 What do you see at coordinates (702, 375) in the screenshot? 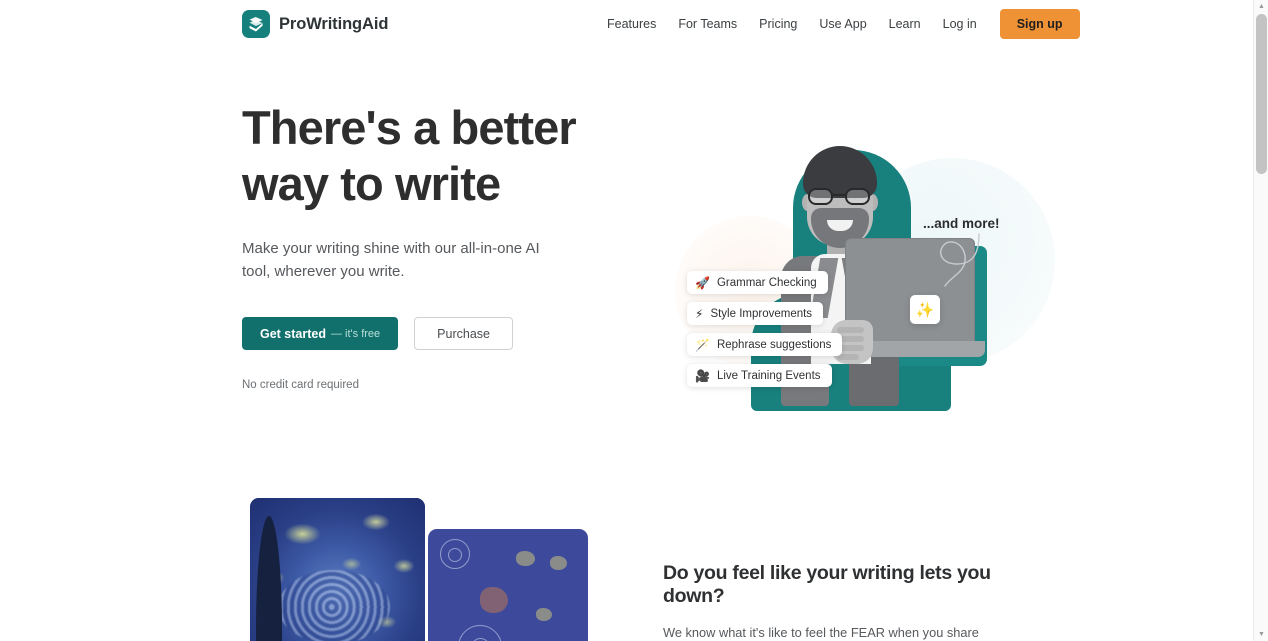
I see `video-camera-icon: 🎥` at bounding box center [702, 375].